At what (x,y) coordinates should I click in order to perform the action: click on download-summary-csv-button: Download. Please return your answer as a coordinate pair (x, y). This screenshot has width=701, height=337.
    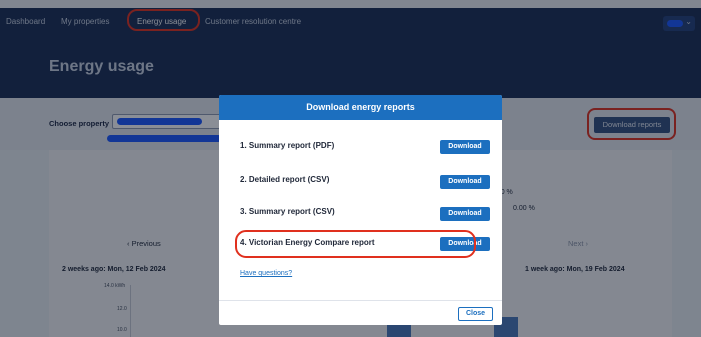
    Looking at the image, I should click on (465, 214).